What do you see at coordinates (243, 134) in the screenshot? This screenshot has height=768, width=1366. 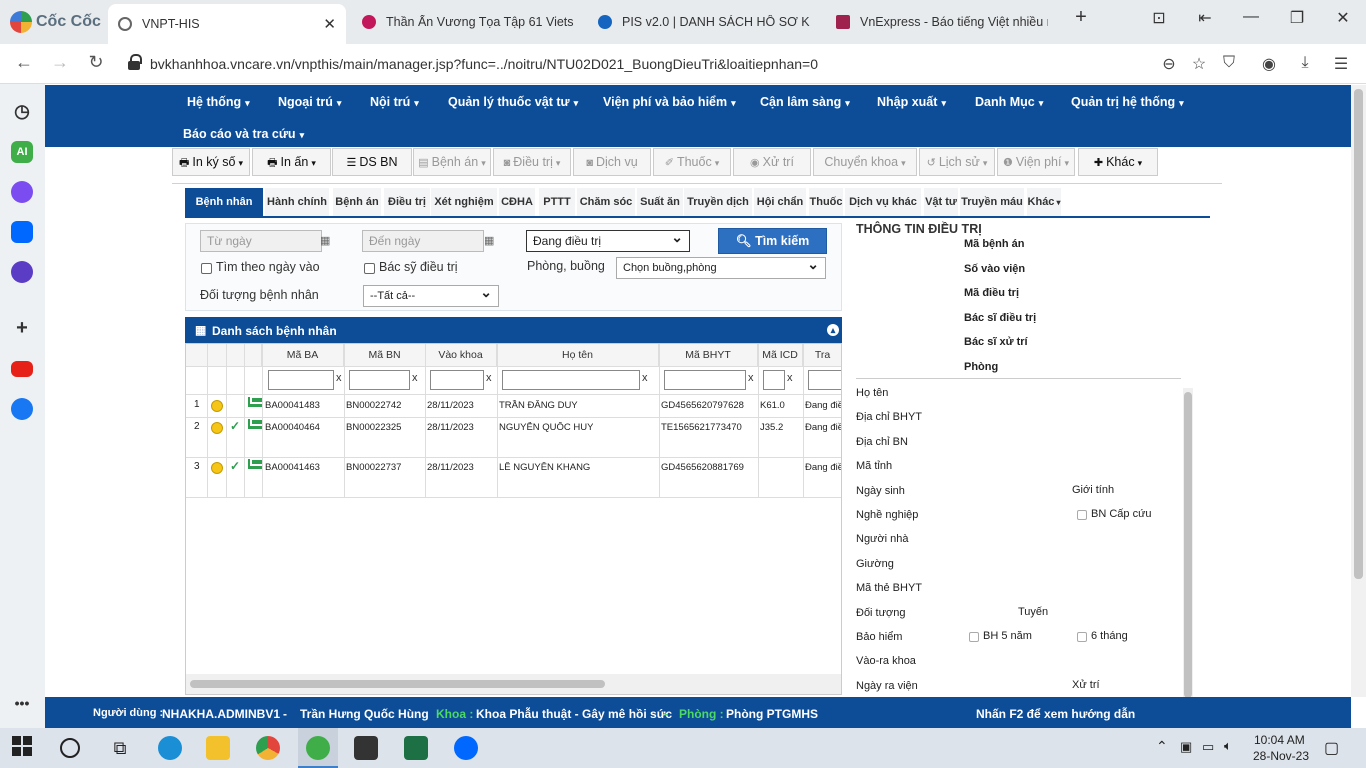 I see `menu-item: Báo cáo và tra cứu ▾` at bounding box center [243, 134].